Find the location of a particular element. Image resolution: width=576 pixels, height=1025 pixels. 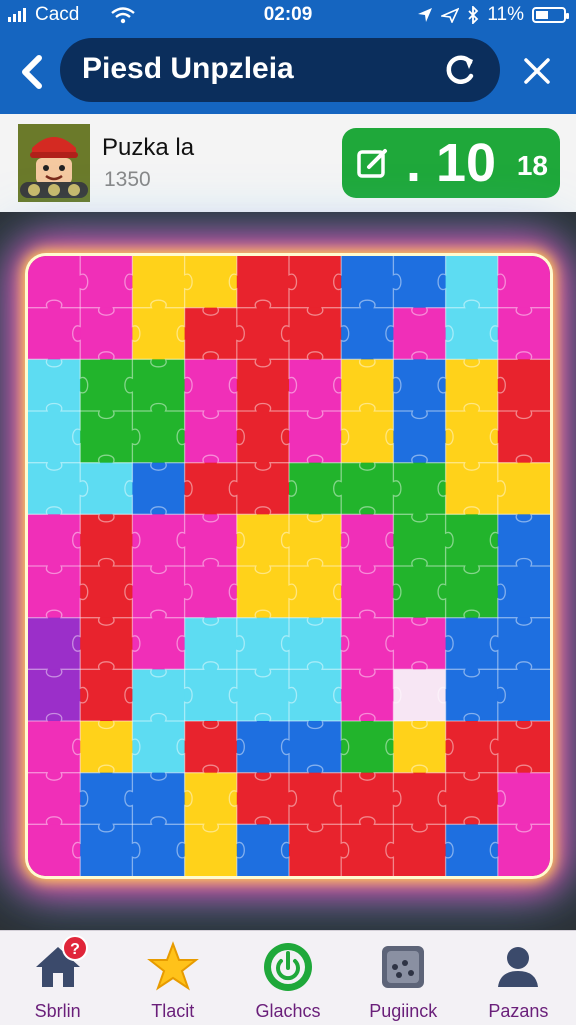

dice-icon is located at coordinates (403, 967).